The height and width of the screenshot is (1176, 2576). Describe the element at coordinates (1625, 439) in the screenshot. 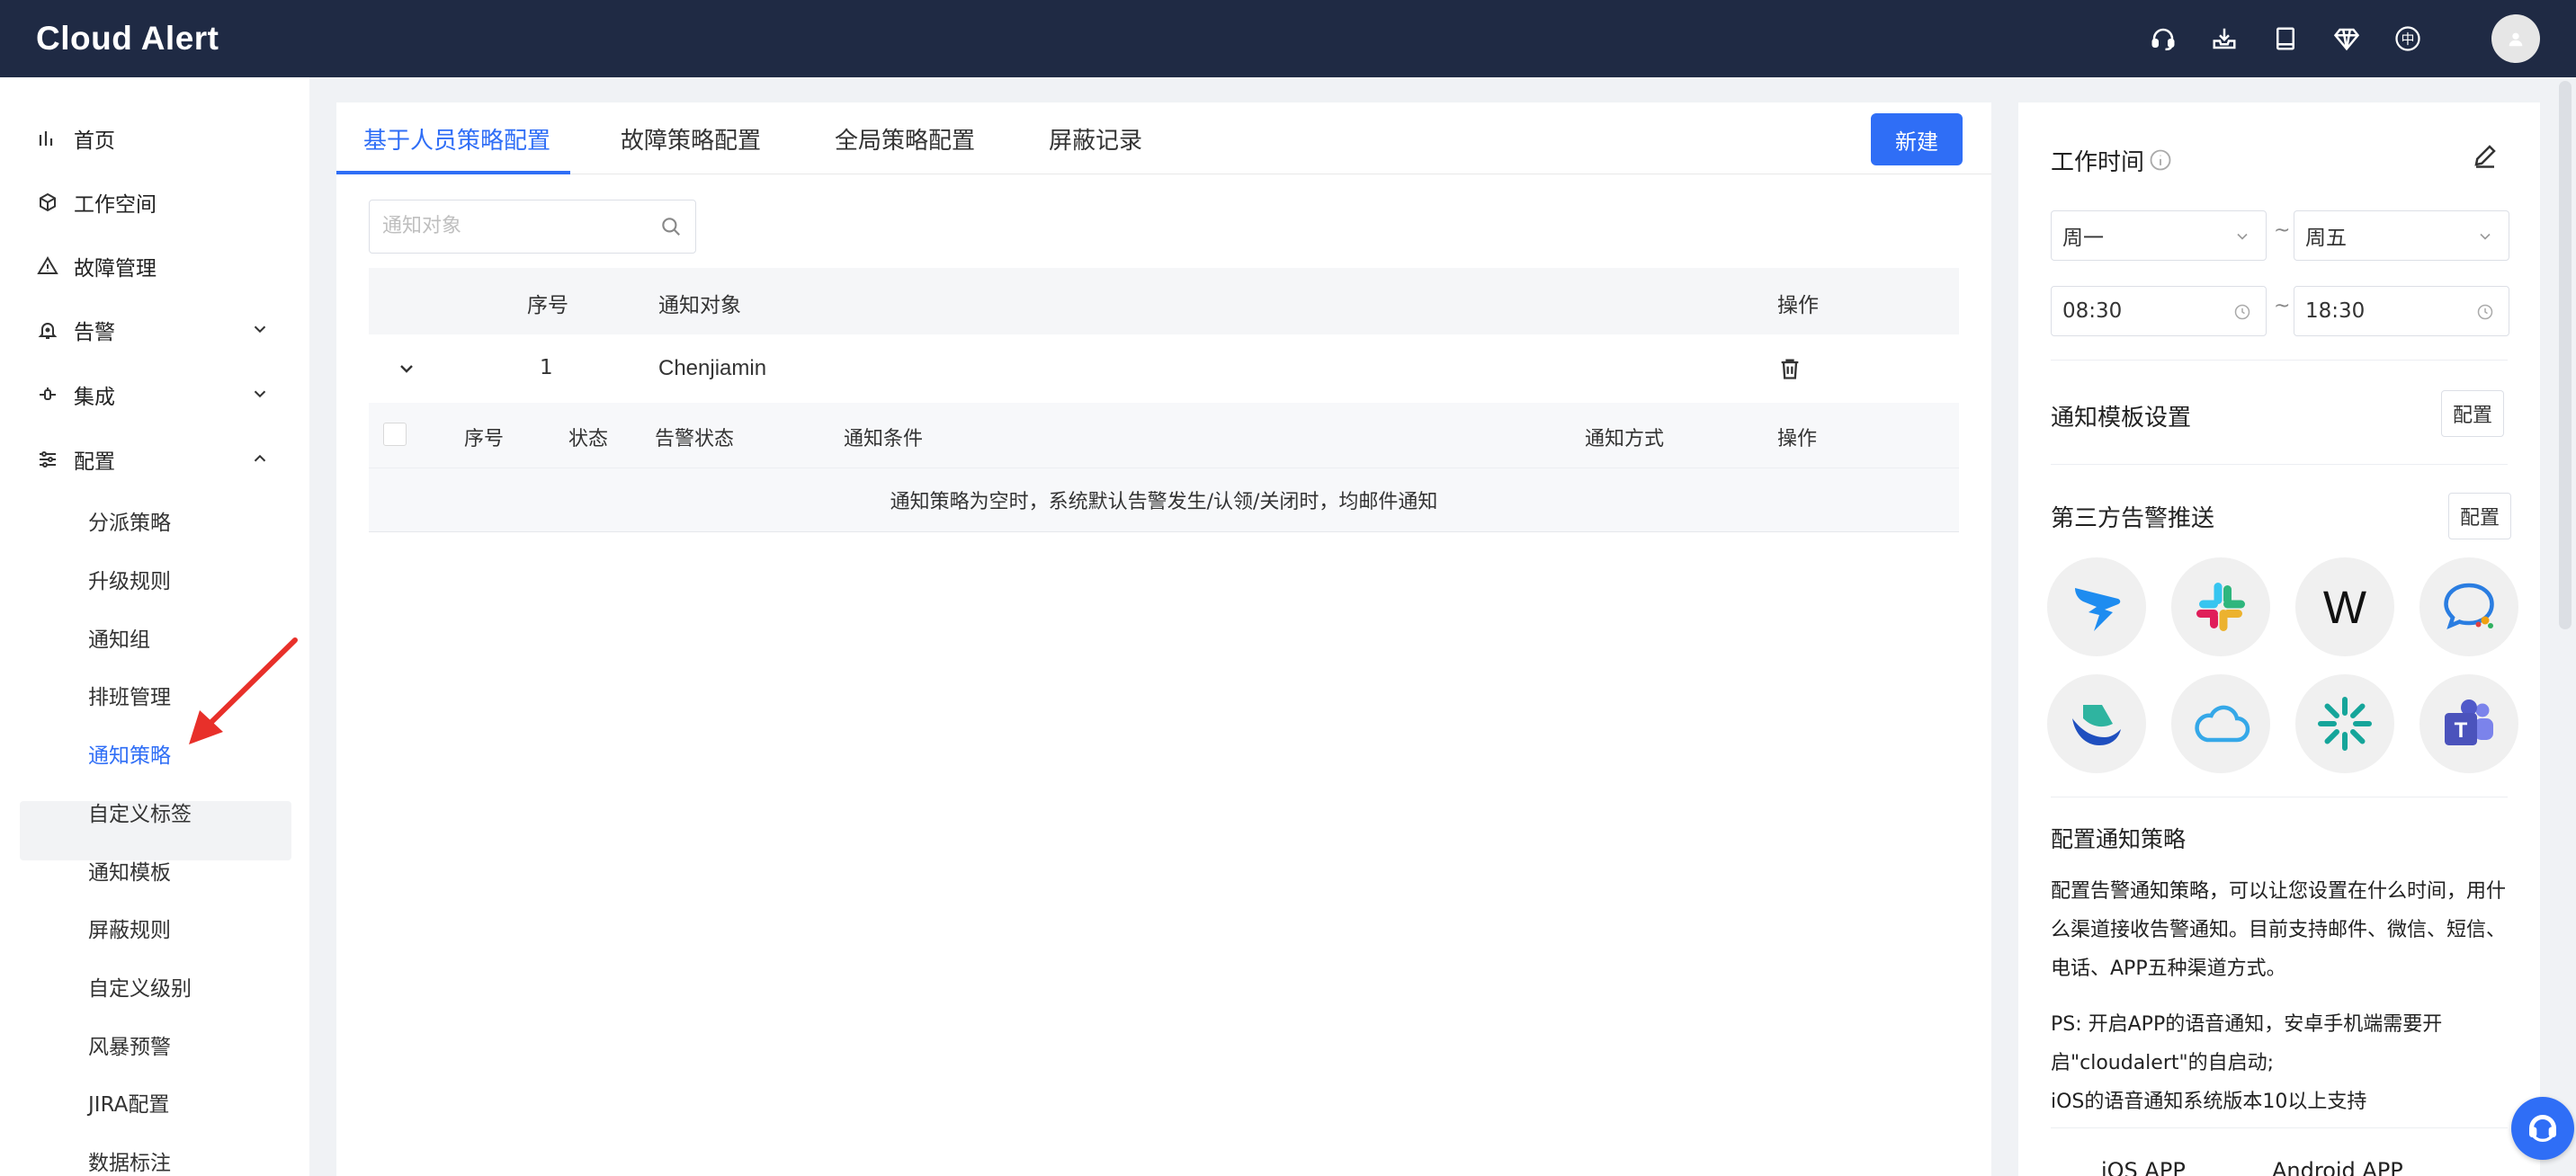

I see `subcol-method: 通知方式` at that location.